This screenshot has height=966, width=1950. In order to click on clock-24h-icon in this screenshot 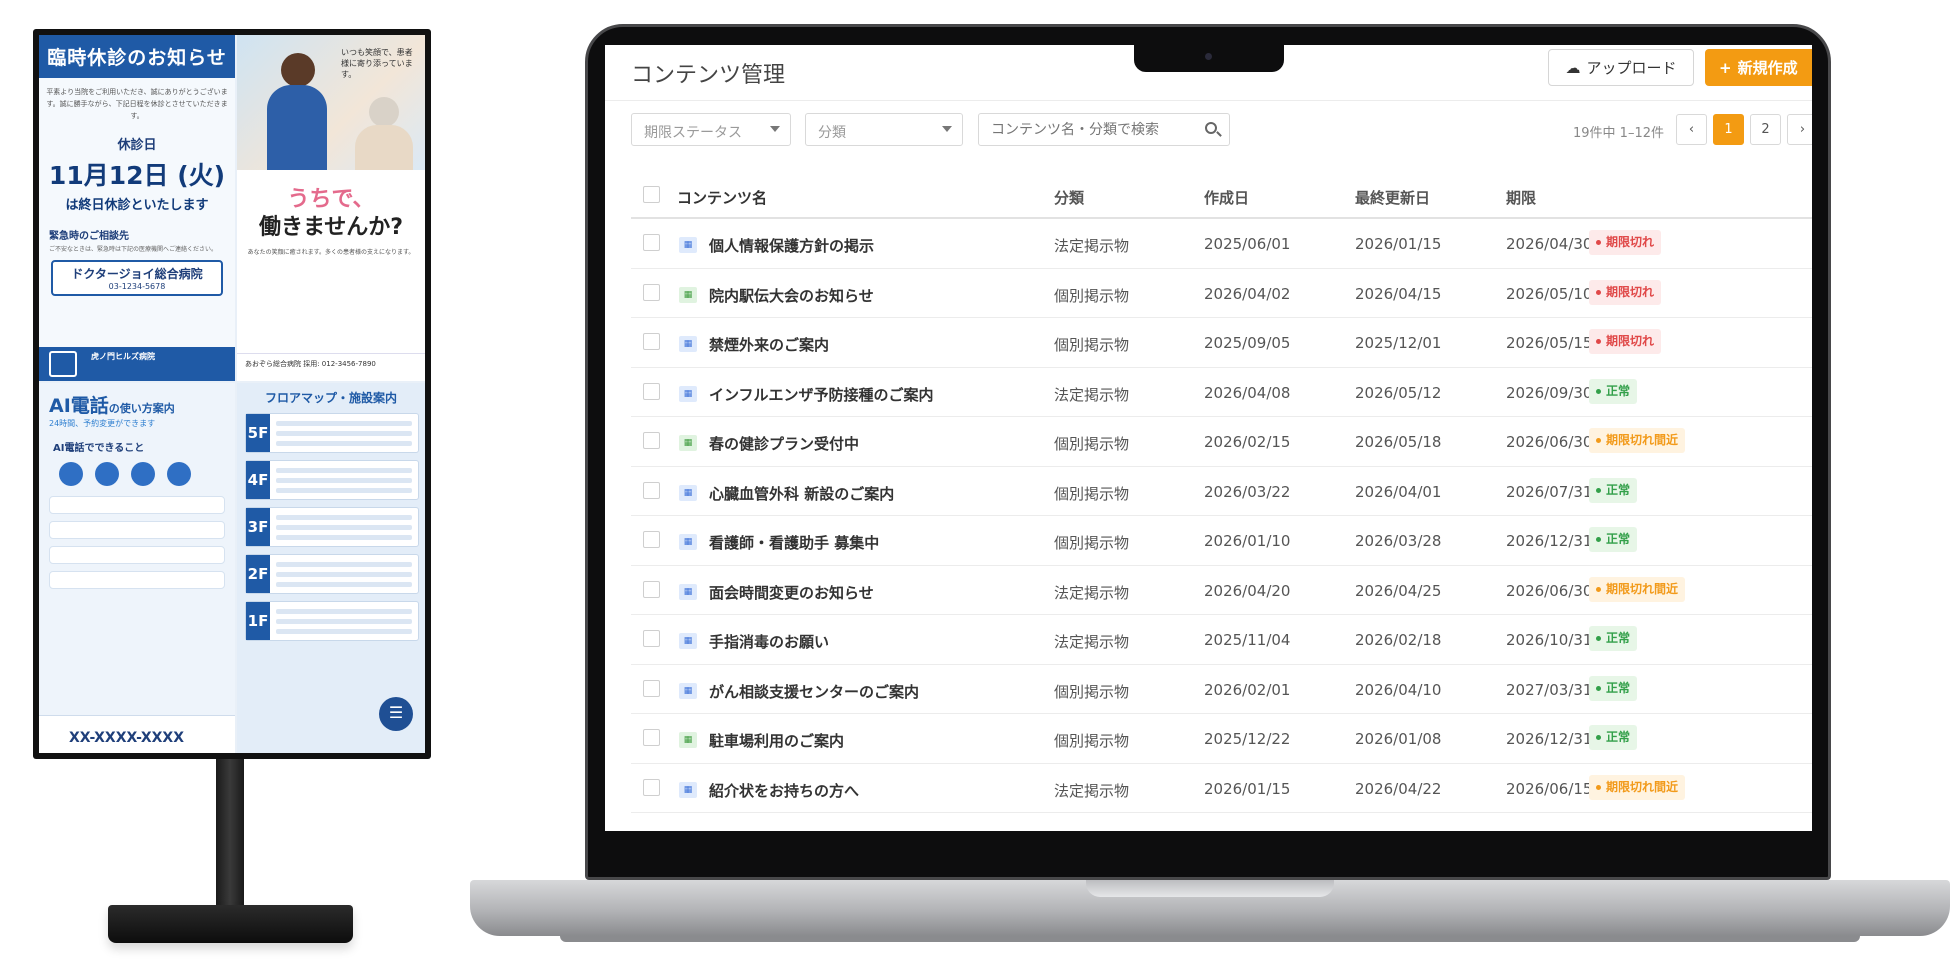, I will do `click(143, 474)`.